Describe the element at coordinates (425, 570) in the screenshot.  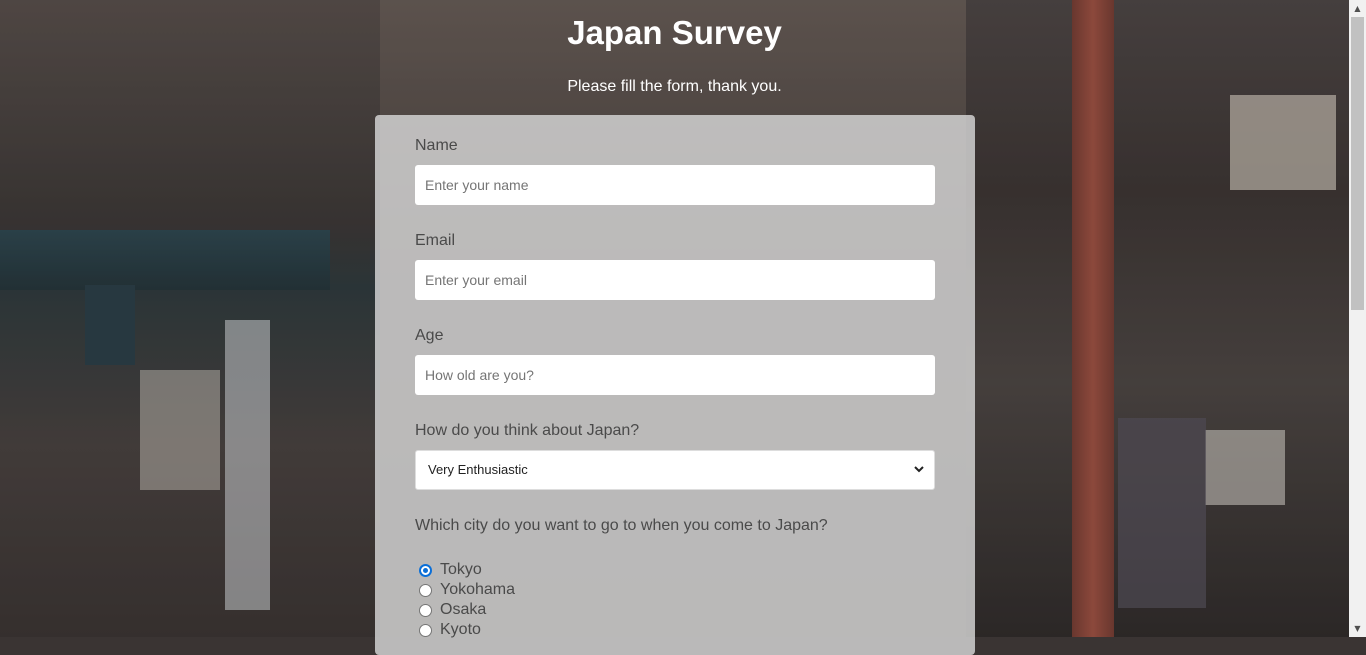
I see `radio-tokyo` at that location.